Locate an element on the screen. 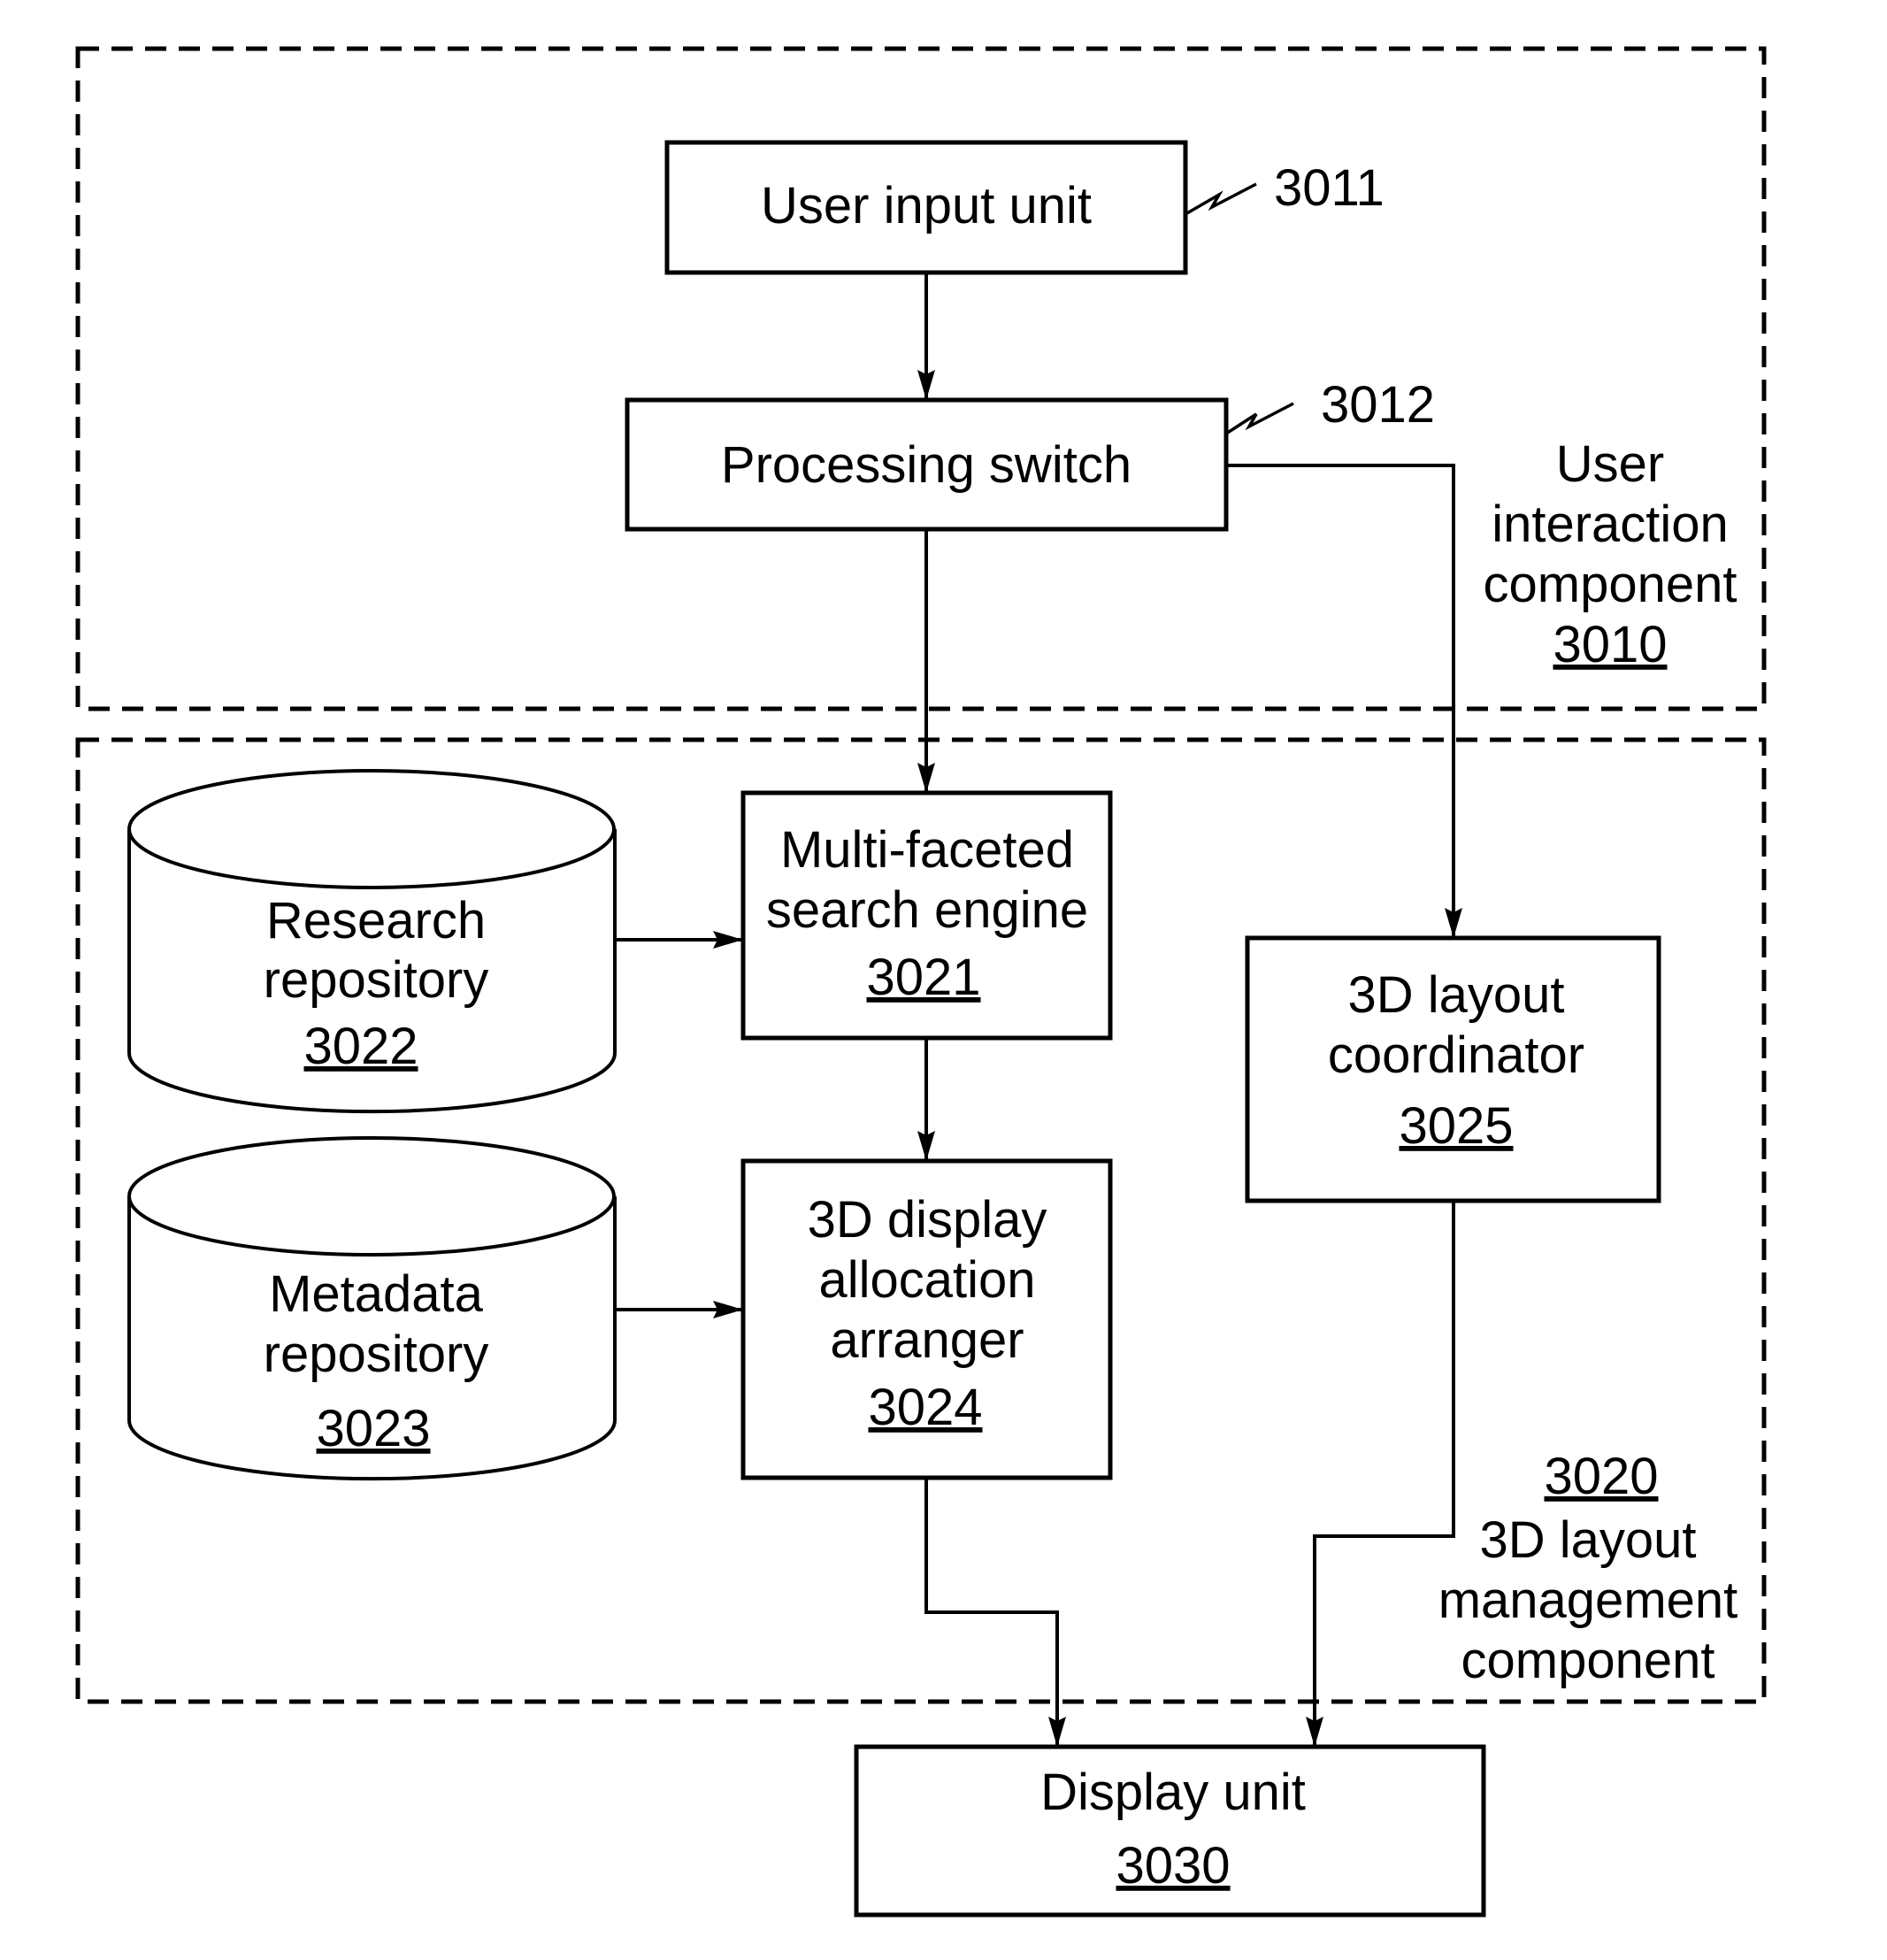 This screenshot has height=1960, width=1887. node-label: User input unit is located at coordinates (926, 205).